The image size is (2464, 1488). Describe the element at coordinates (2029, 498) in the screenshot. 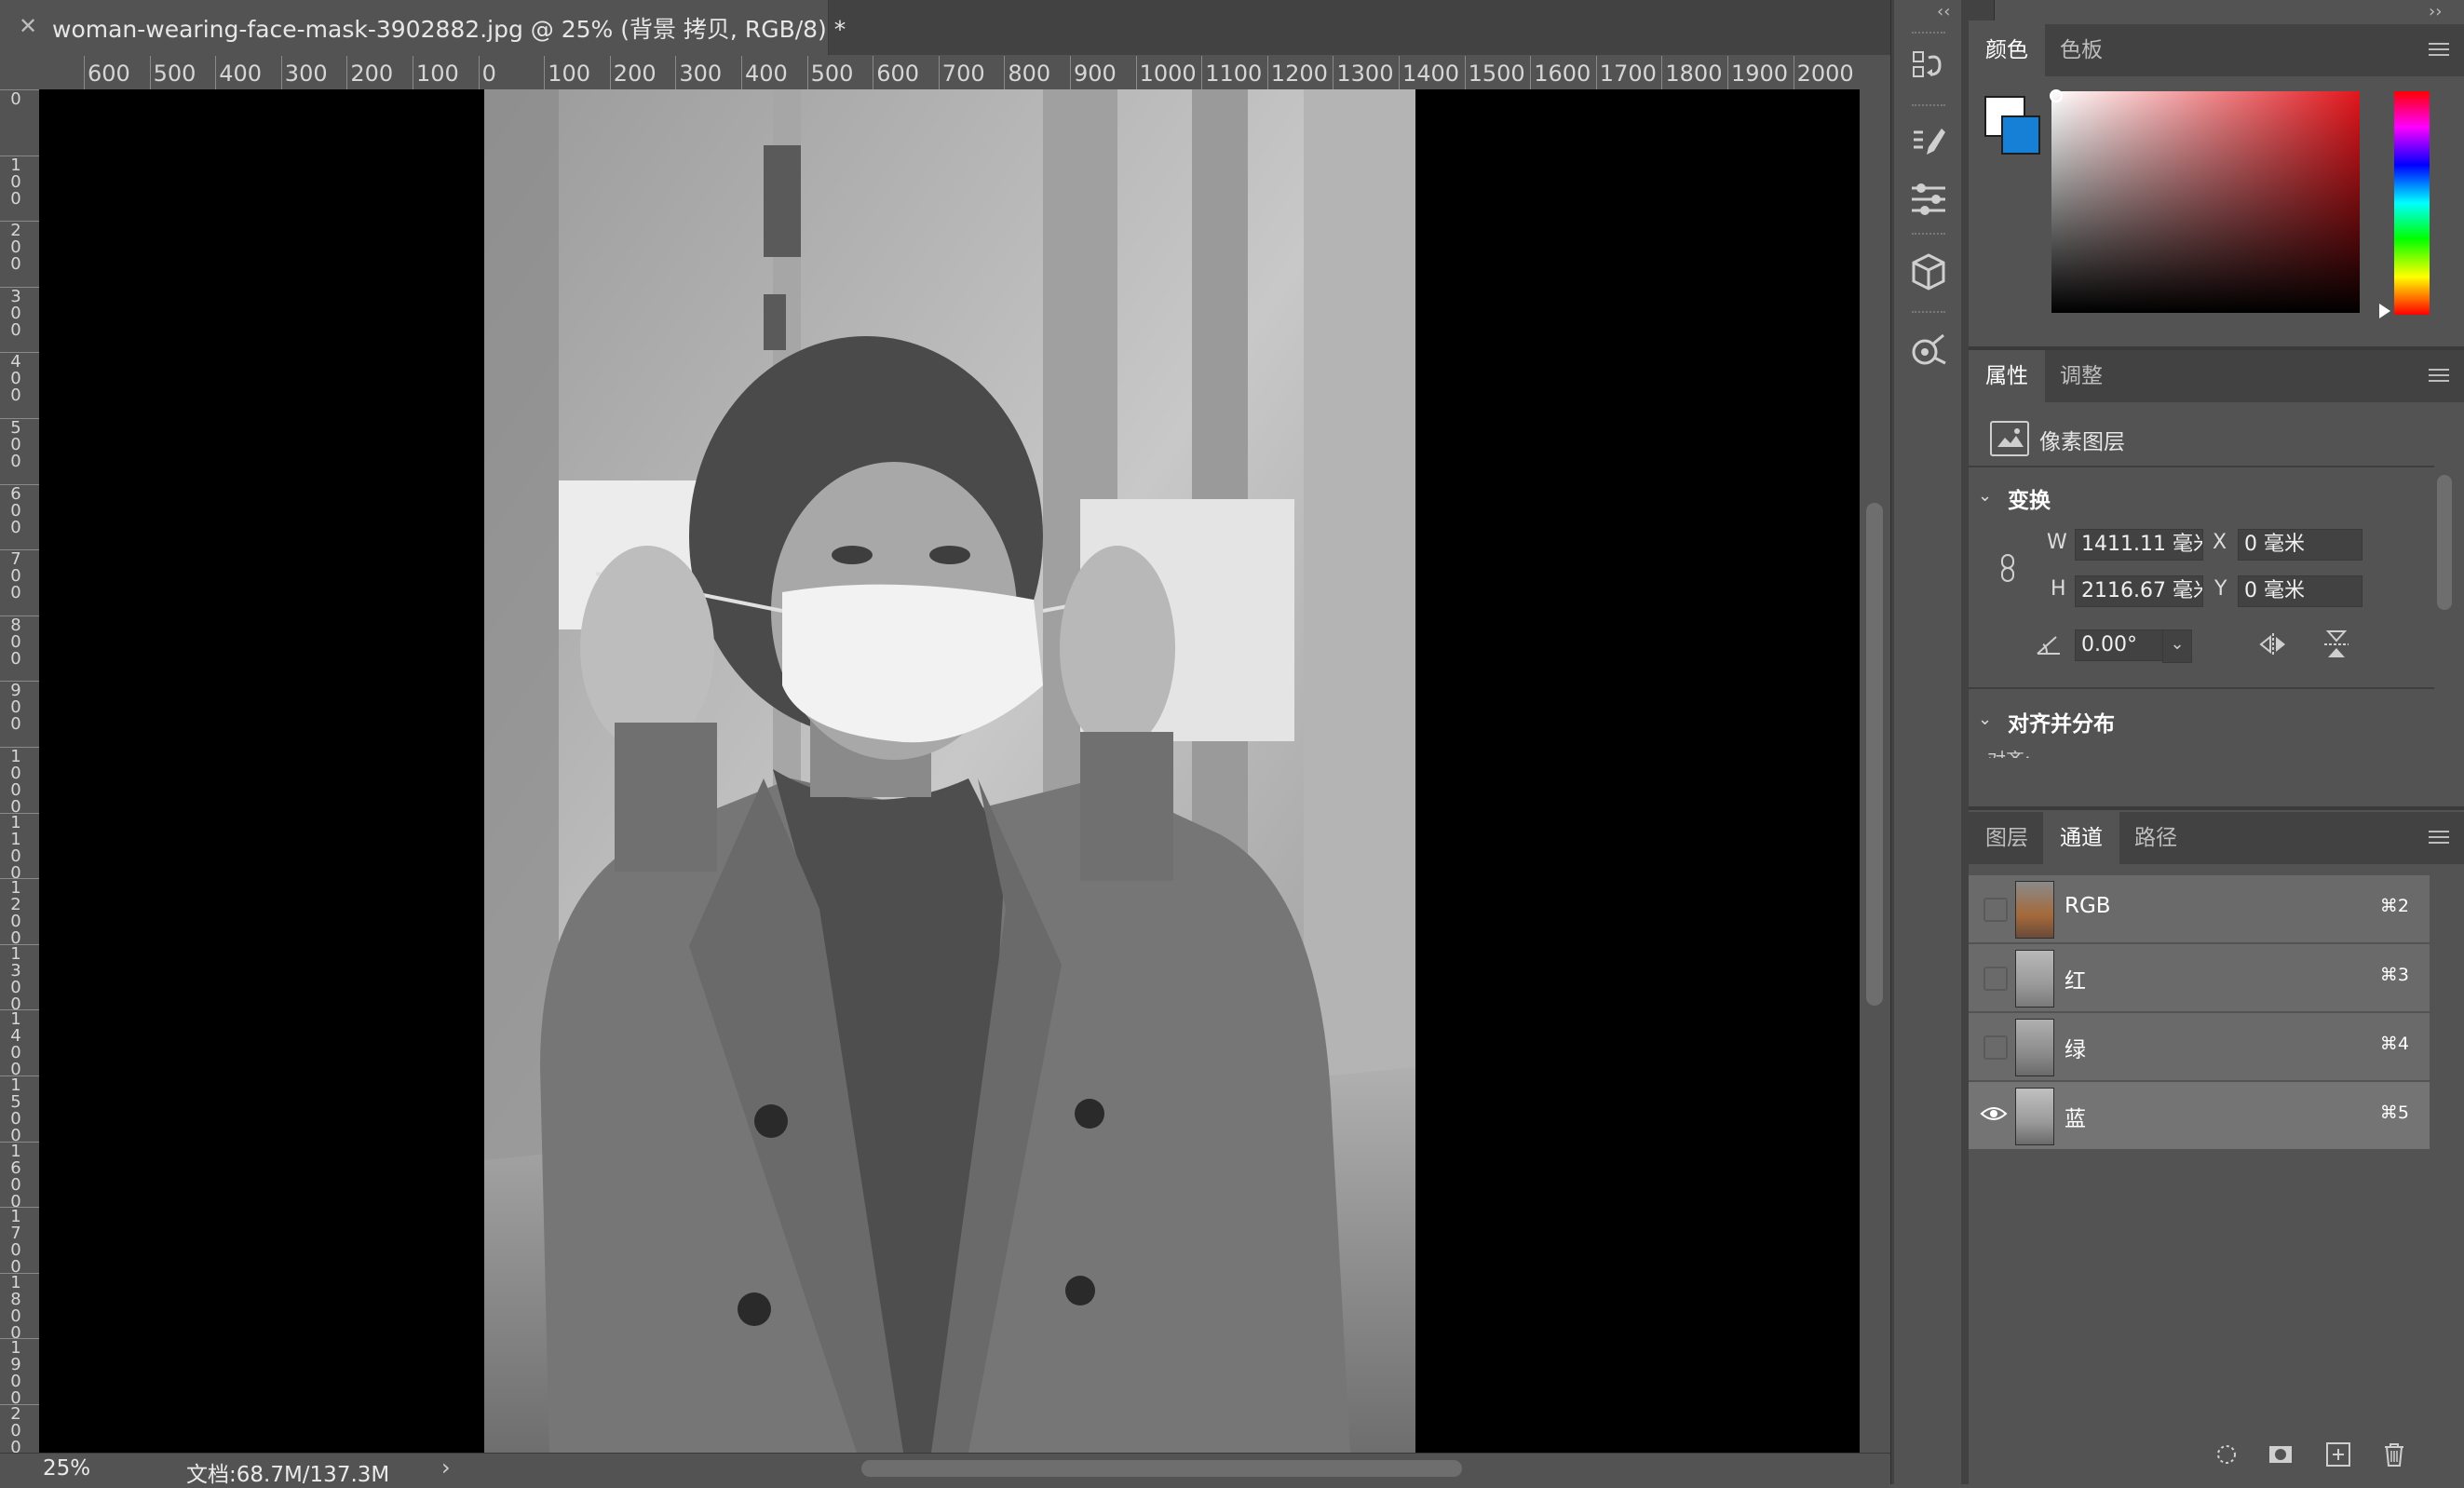

I see `transform-section-title: 变换` at that location.